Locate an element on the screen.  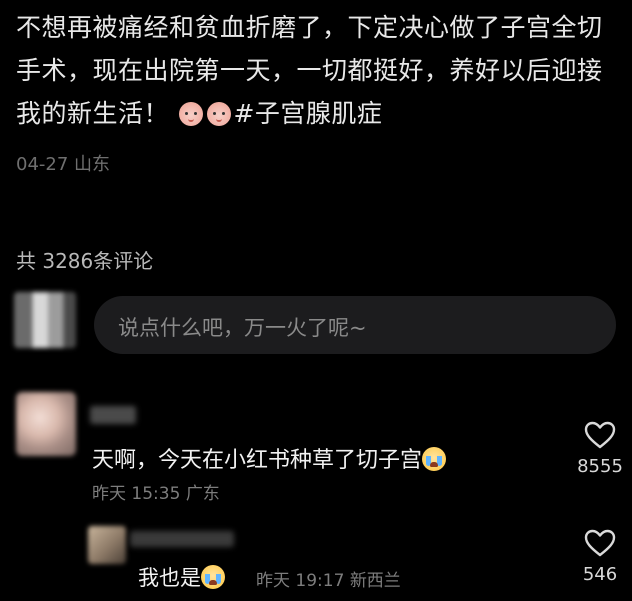
post-meta: 04-27 山东 is located at coordinates (63, 163).